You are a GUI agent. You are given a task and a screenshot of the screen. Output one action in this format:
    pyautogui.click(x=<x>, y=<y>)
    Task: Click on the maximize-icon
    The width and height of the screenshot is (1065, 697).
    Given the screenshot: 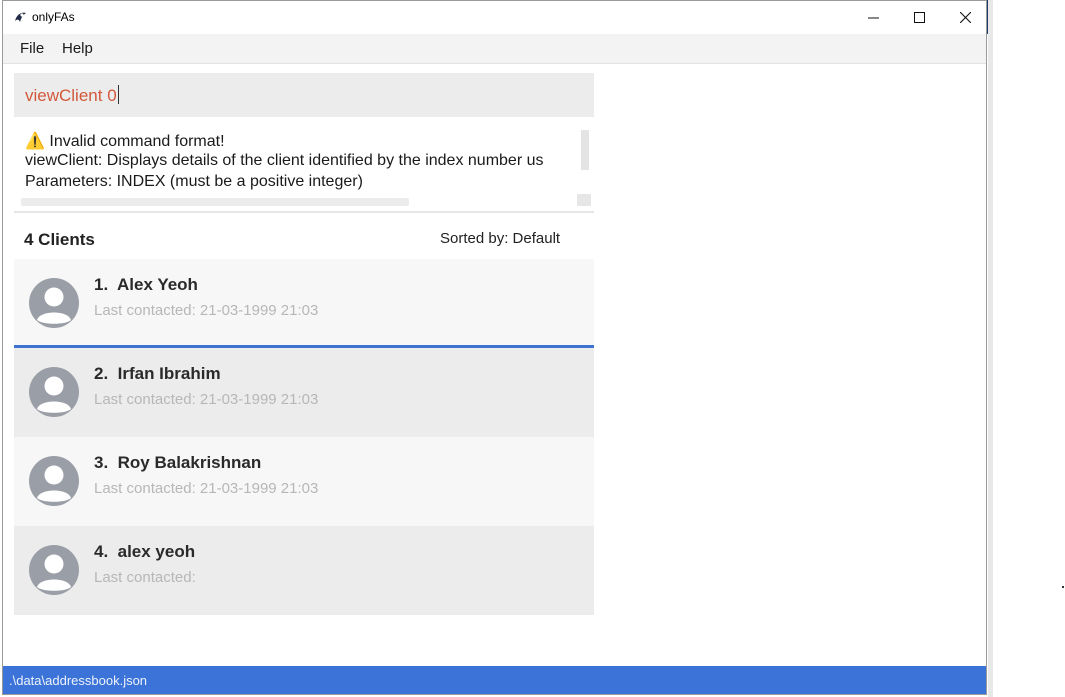 What is the action you would take?
    pyautogui.click(x=919, y=17)
    